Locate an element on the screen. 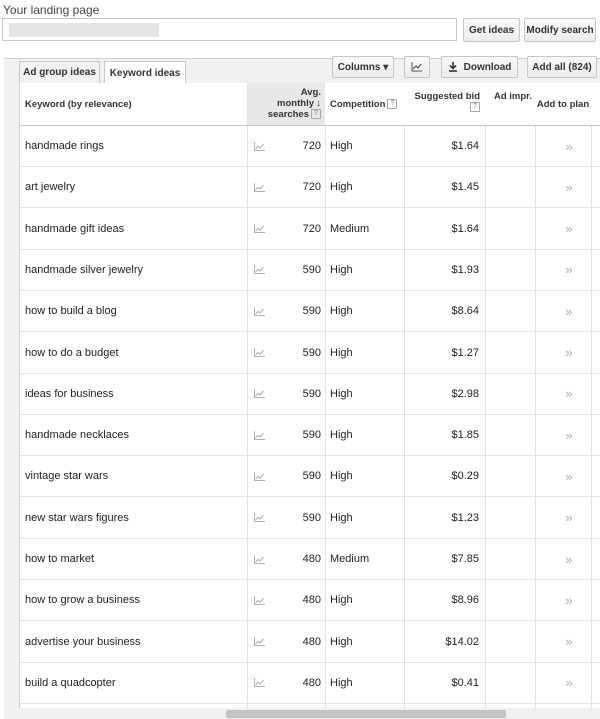 The height and width of the screenshot is (719, 600). download-icon is located at coordinates (452, 67).